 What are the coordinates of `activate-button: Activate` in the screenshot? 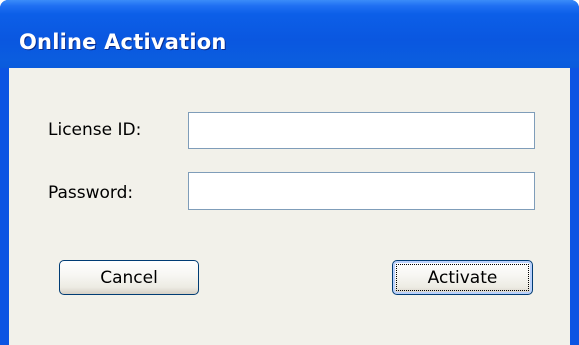 It's located at (462, 277).